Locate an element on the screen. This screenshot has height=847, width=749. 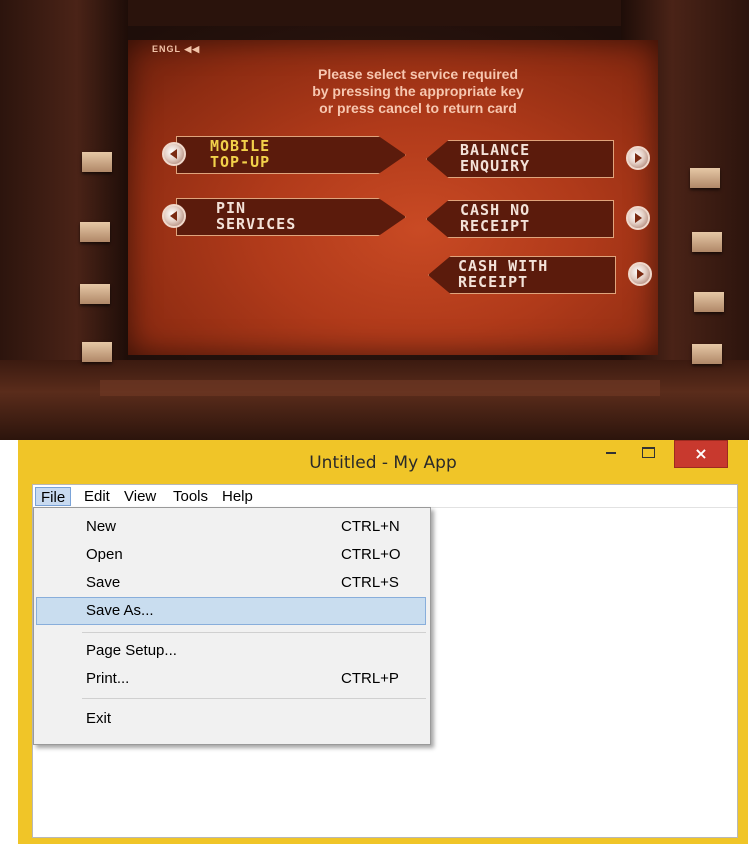
atm-shelf is located at coordinates (380, 388).